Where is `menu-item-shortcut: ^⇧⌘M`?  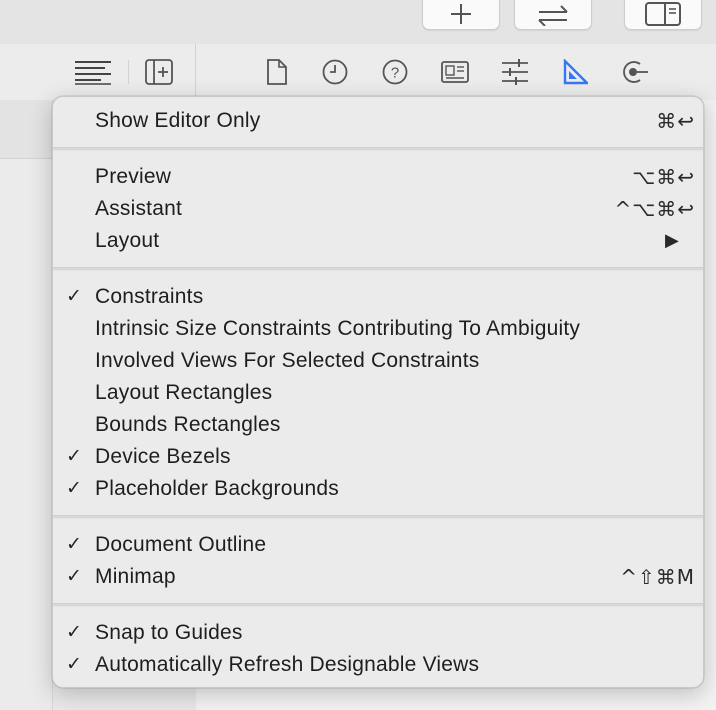 menu-item-shortcut: ^⇧⌘M is located at coordinates (657, 577).